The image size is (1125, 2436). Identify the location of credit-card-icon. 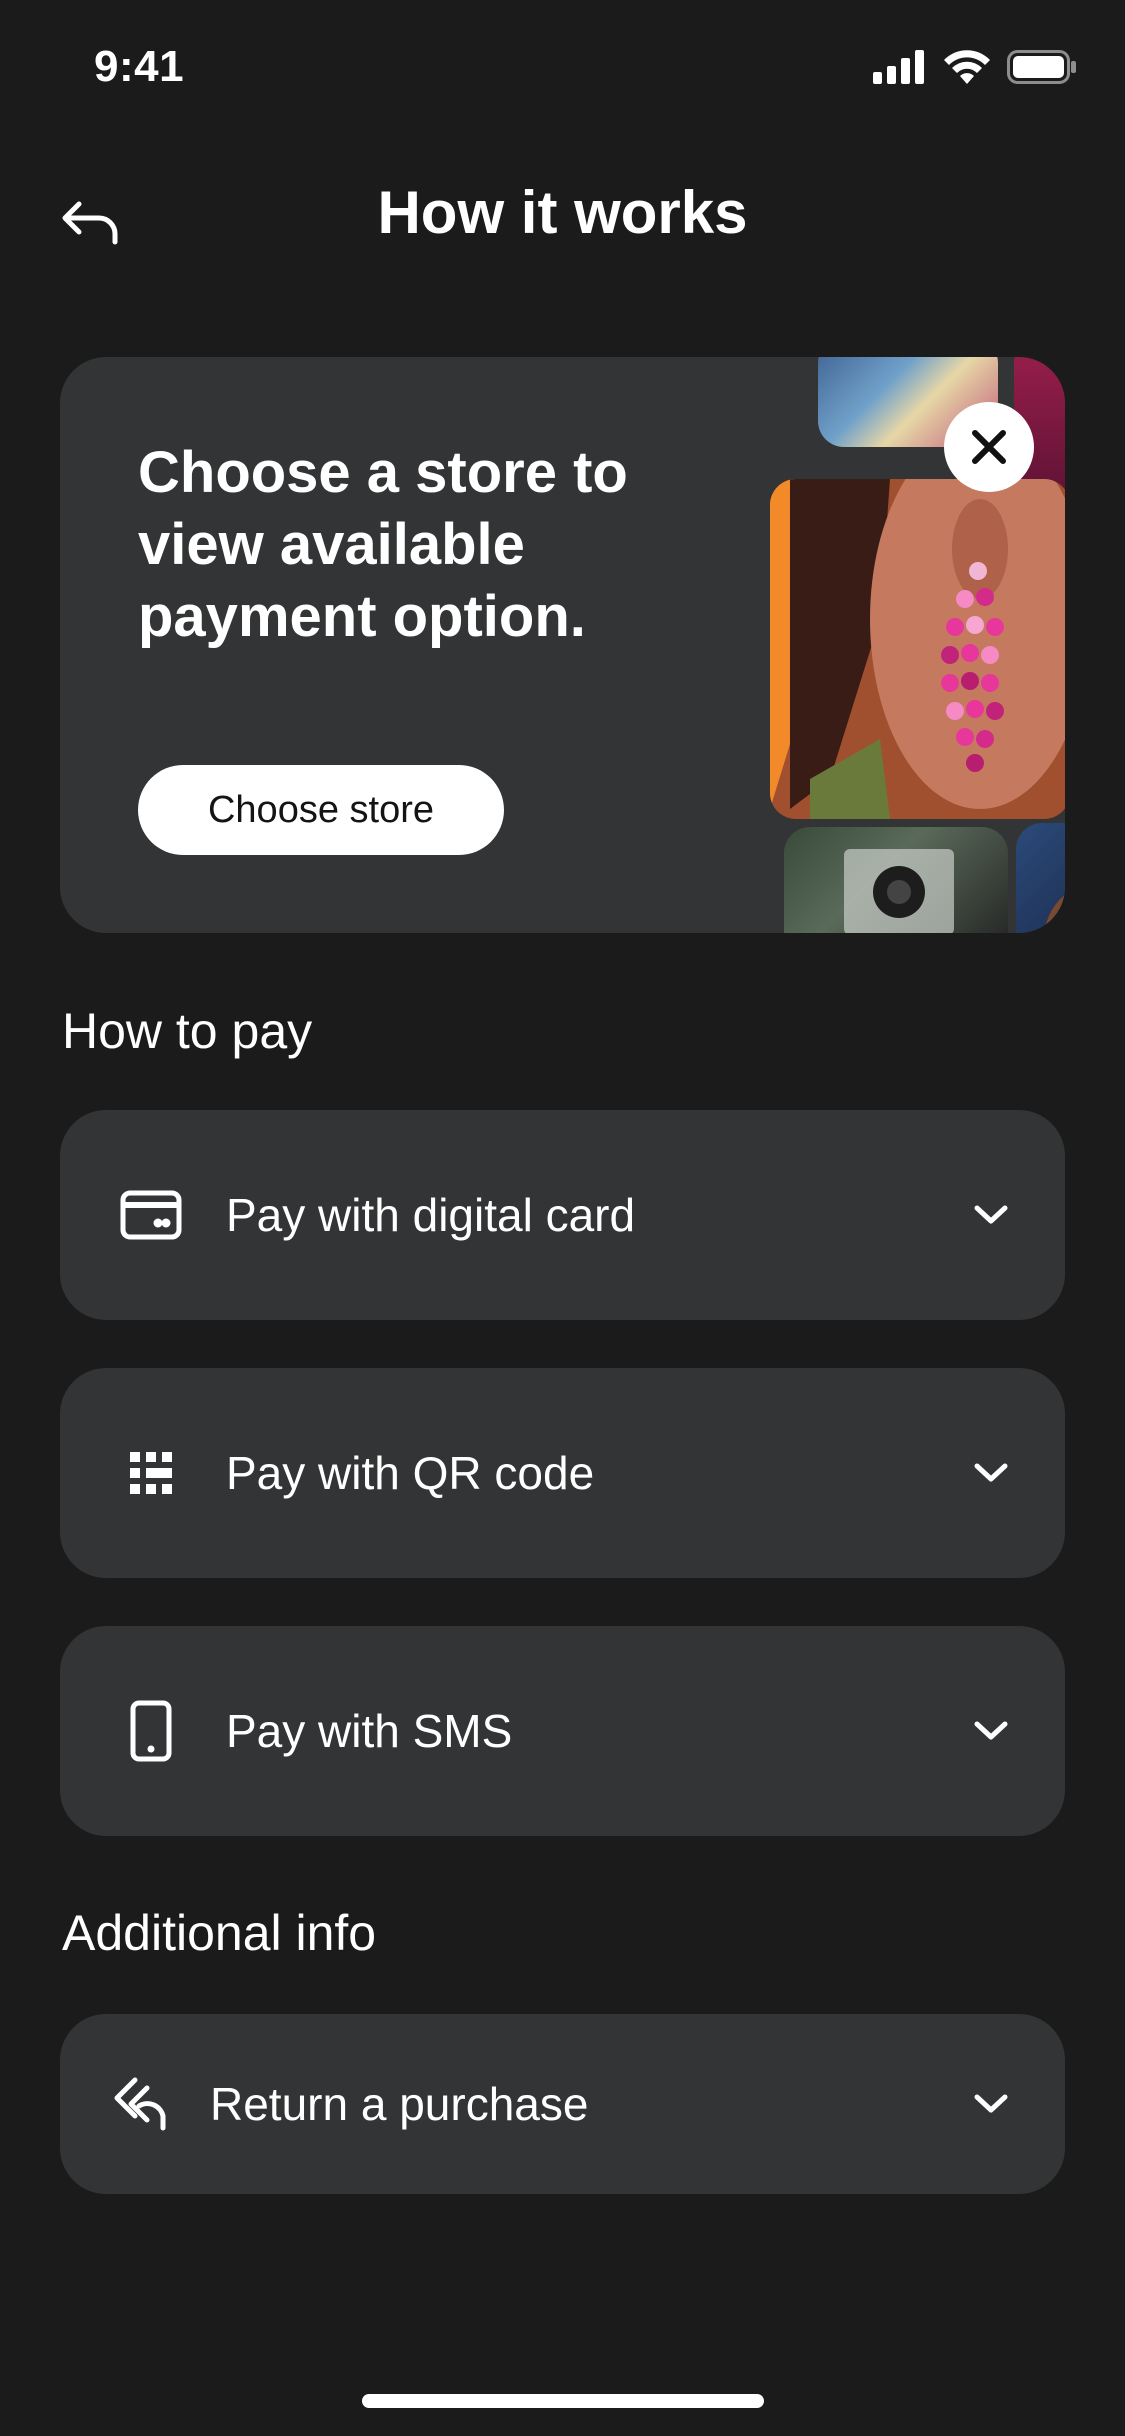
(151, 1215).